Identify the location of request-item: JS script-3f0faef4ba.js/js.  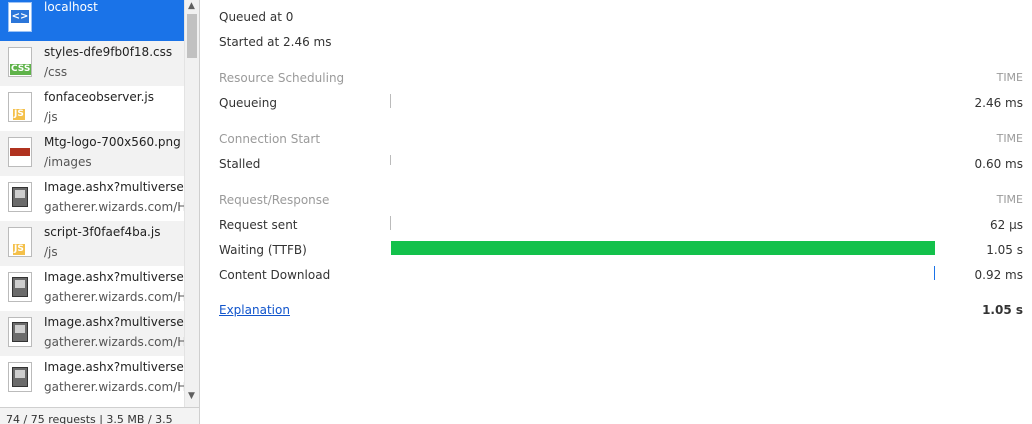
(92, 243).